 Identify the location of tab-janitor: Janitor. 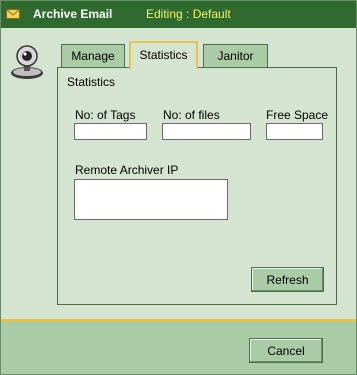
(235, 56).